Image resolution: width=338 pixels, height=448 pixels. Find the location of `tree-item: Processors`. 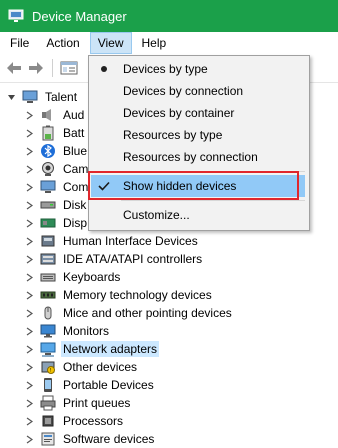

tree-item: Processors is located at coordinates (74, 421).